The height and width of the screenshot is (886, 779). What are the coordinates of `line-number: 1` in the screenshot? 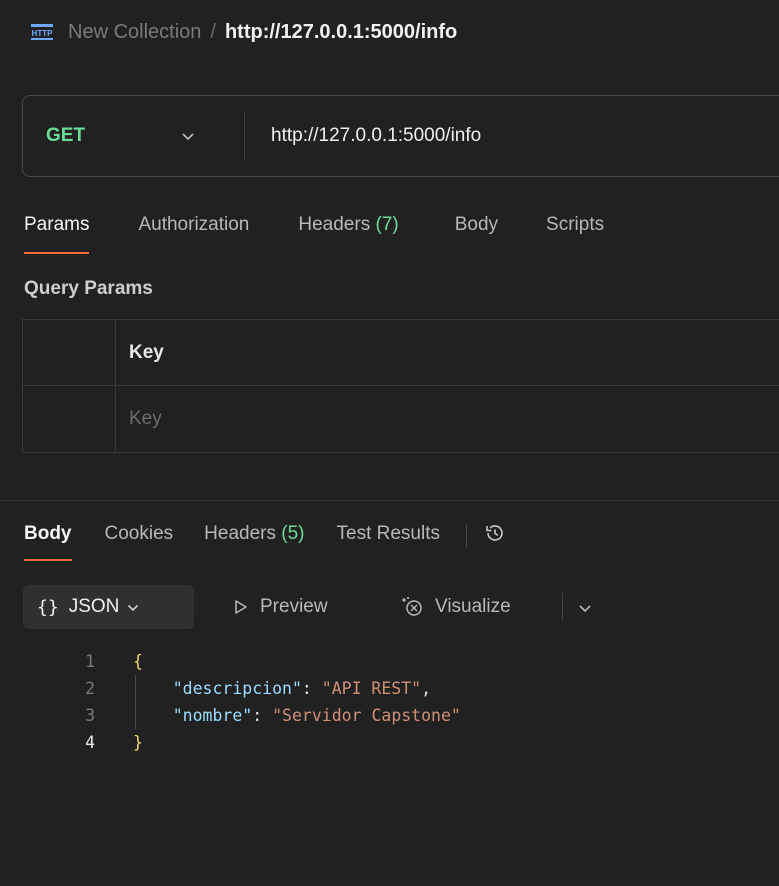 It's located at (90, 661).